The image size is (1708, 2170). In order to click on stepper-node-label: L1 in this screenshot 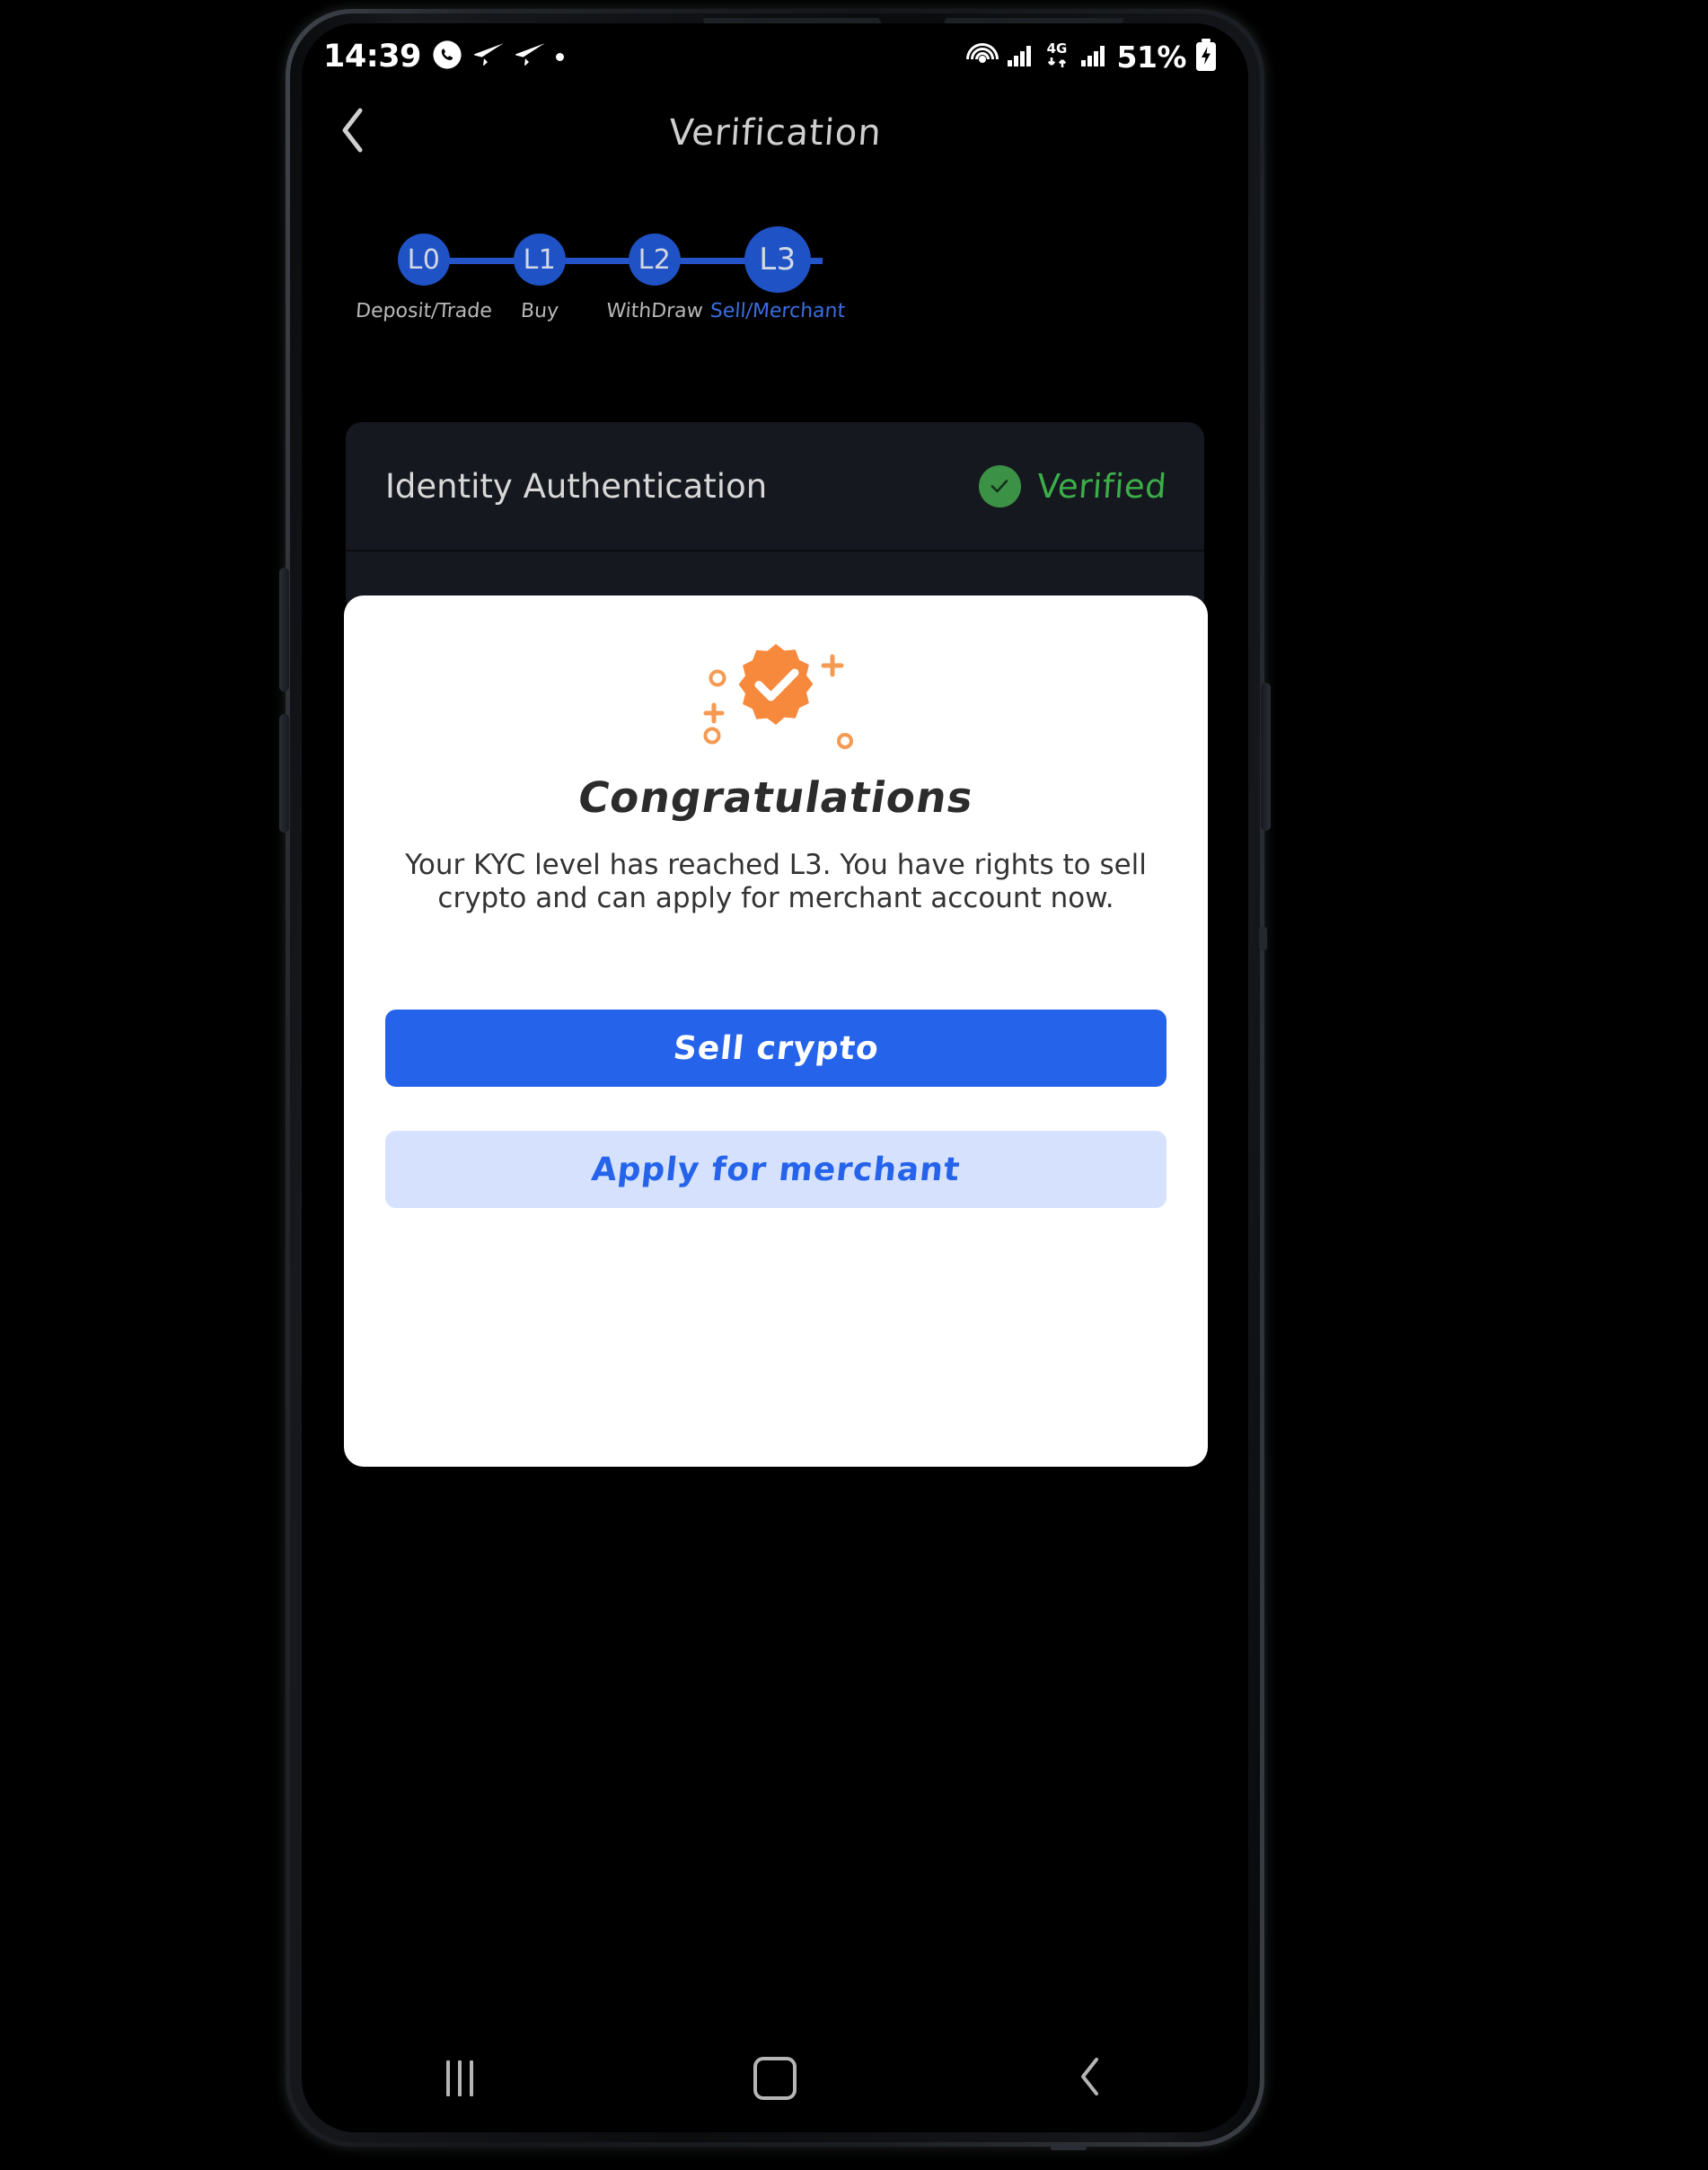, I will do `click(540, 259)`.